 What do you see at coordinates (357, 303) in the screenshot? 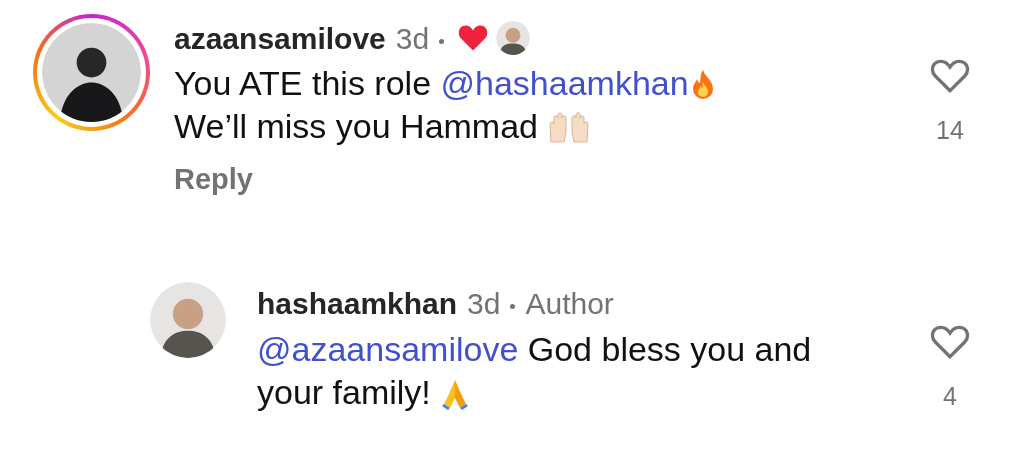
I see `username: hashaamkhan` at bounding box center [357, 303].